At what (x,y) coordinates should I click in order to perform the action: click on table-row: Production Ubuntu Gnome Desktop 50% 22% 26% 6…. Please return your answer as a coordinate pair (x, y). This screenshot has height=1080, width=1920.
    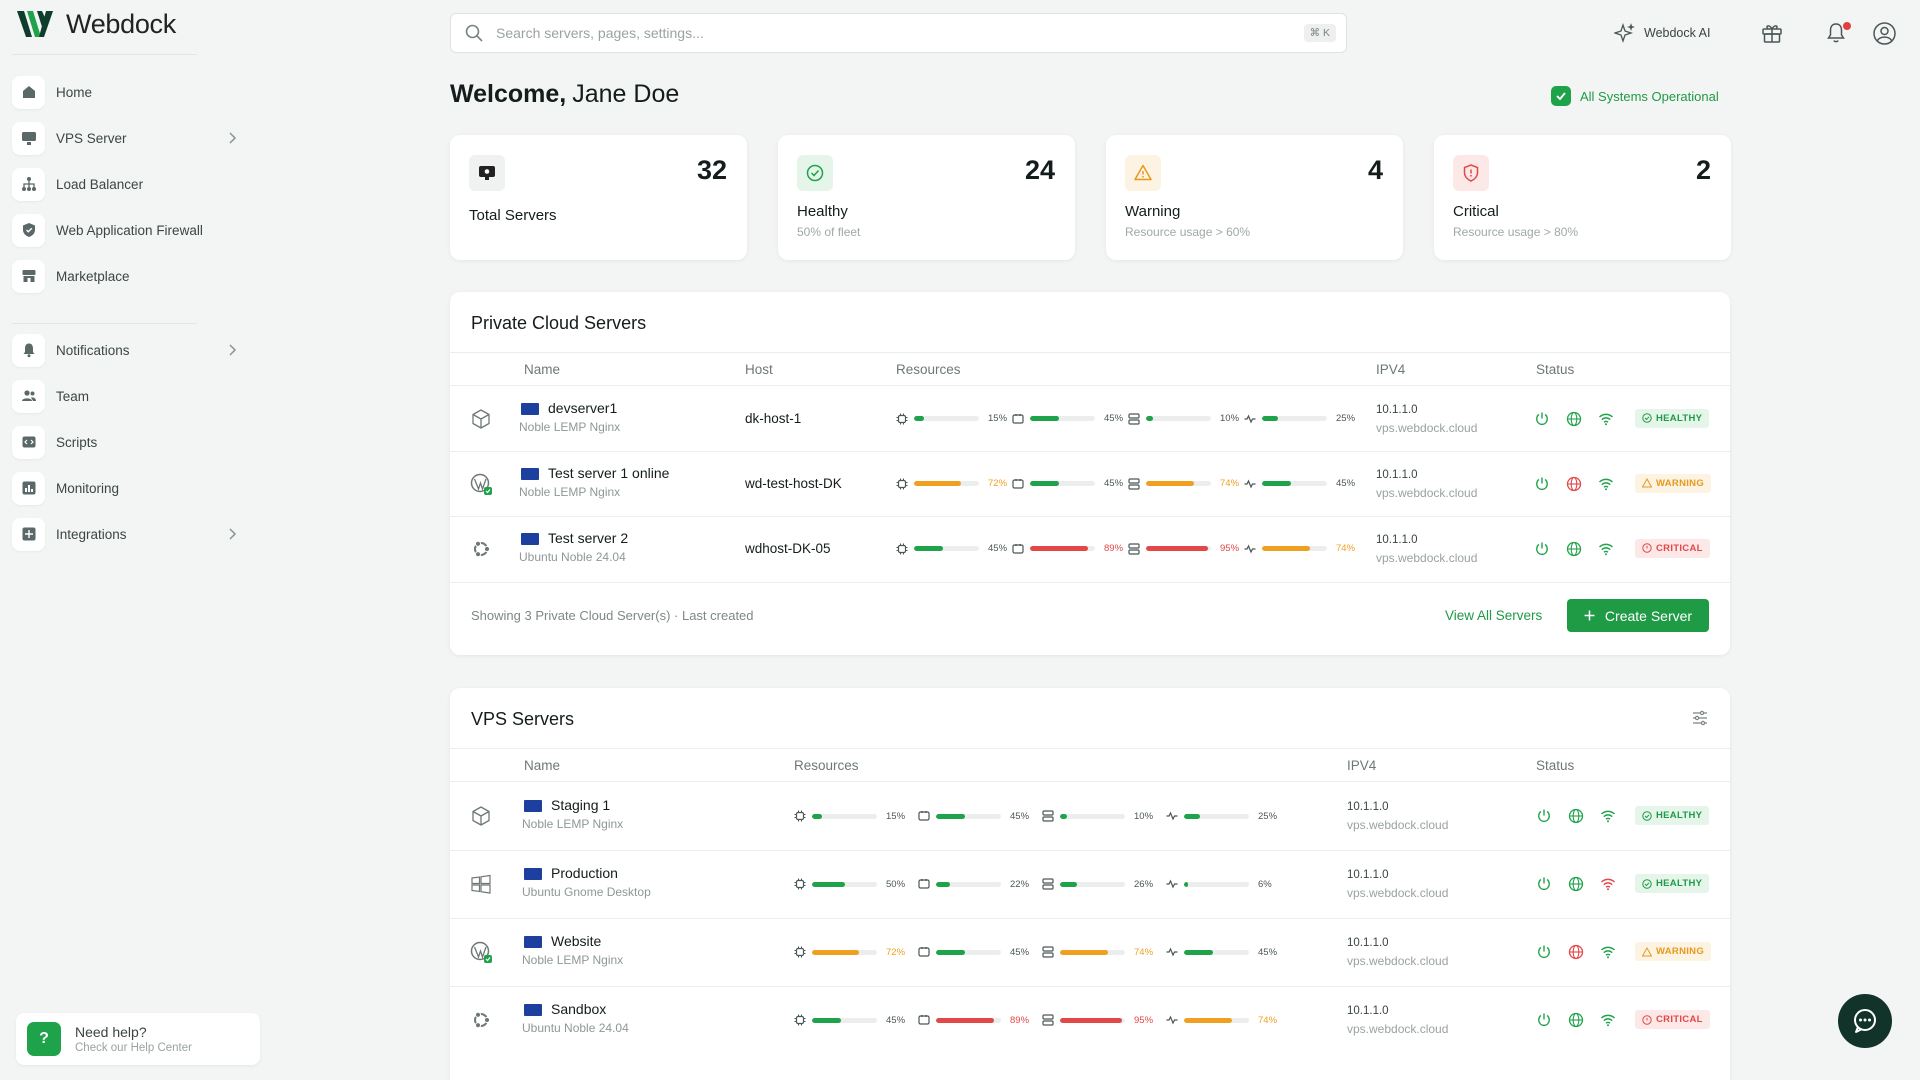
    Looking at the image, I should click on (1090, 884).